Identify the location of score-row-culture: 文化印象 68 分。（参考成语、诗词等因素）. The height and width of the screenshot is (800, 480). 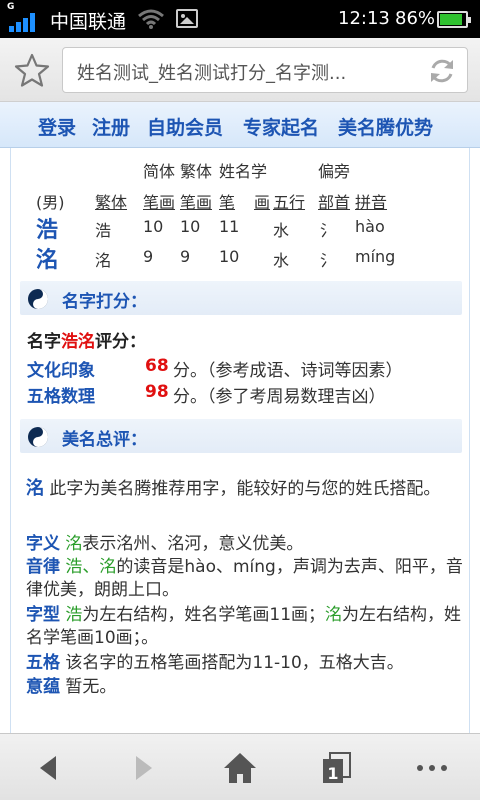
(215, 368).